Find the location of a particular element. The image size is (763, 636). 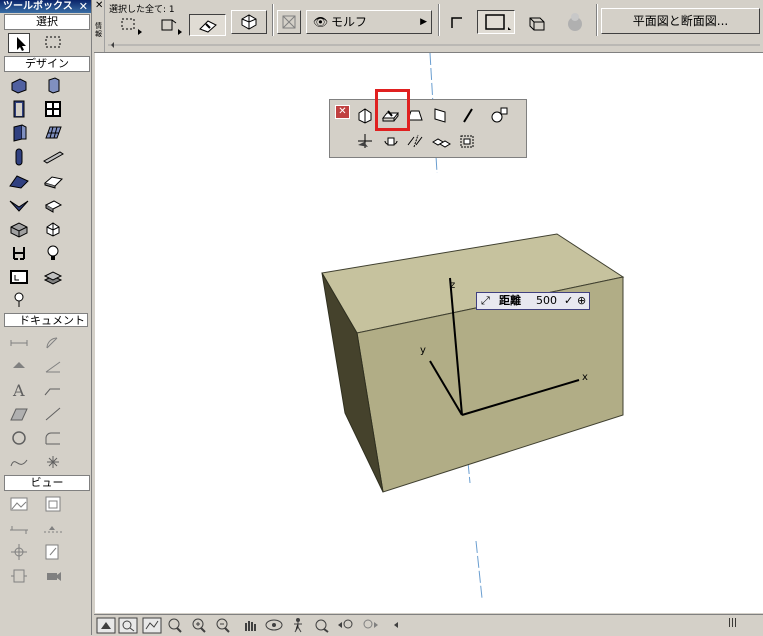

morph-box-tool-icon is located at coordinates (19, 229).